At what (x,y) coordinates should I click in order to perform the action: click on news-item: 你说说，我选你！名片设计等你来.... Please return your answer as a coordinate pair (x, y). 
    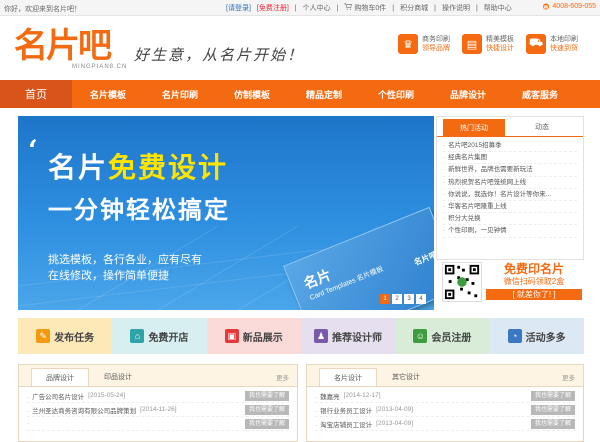
    Looking at the image, I should click on (510, 195).